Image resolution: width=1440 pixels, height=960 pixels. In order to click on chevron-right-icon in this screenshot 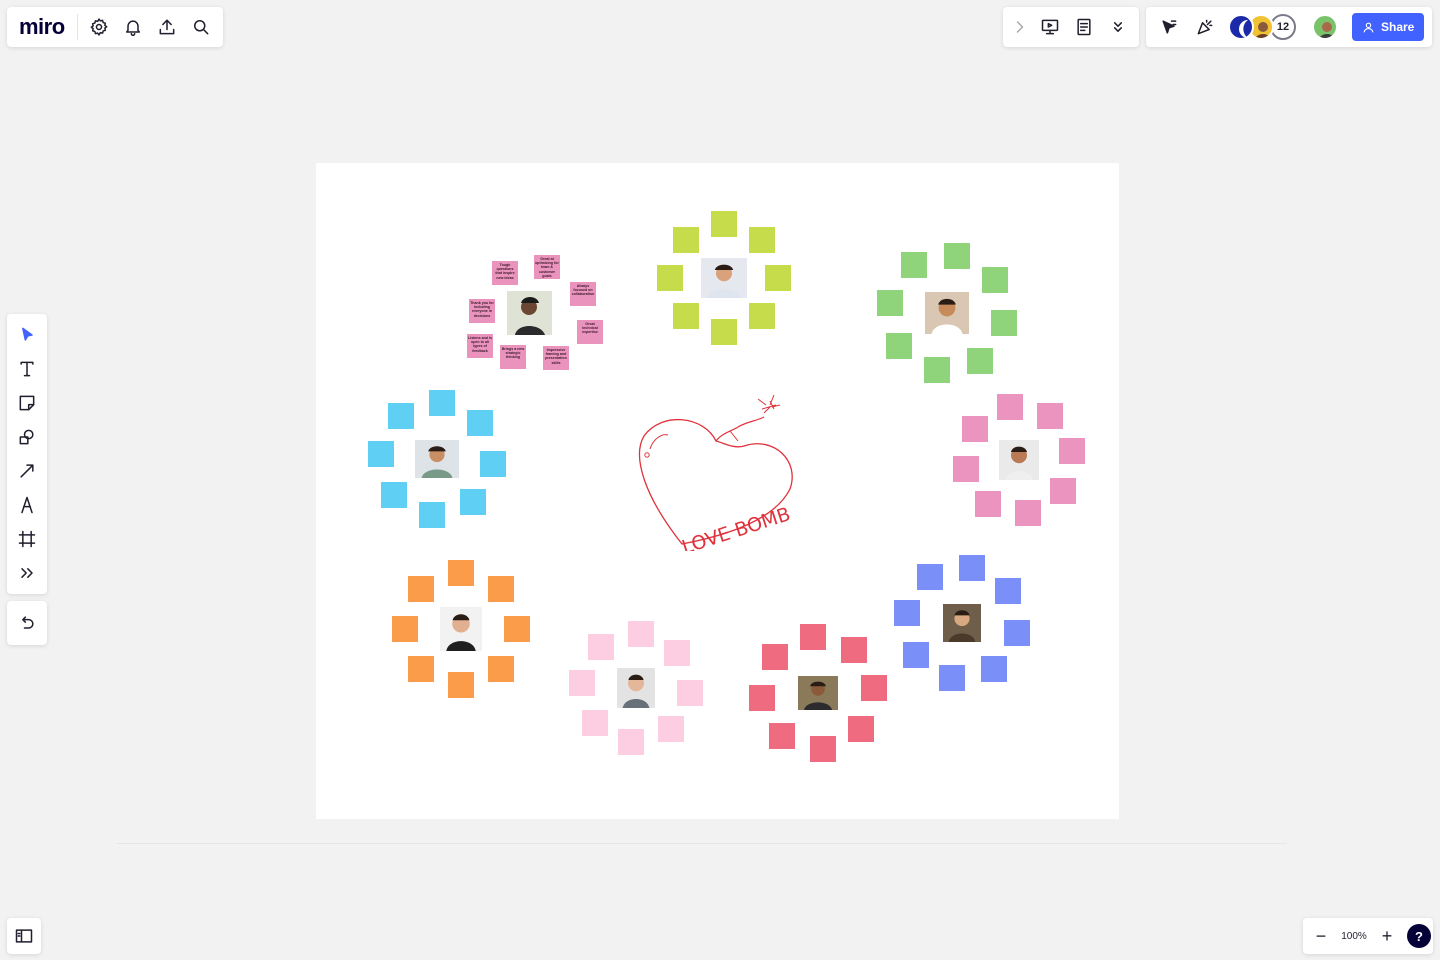, I will do `click(1020, 27)`.